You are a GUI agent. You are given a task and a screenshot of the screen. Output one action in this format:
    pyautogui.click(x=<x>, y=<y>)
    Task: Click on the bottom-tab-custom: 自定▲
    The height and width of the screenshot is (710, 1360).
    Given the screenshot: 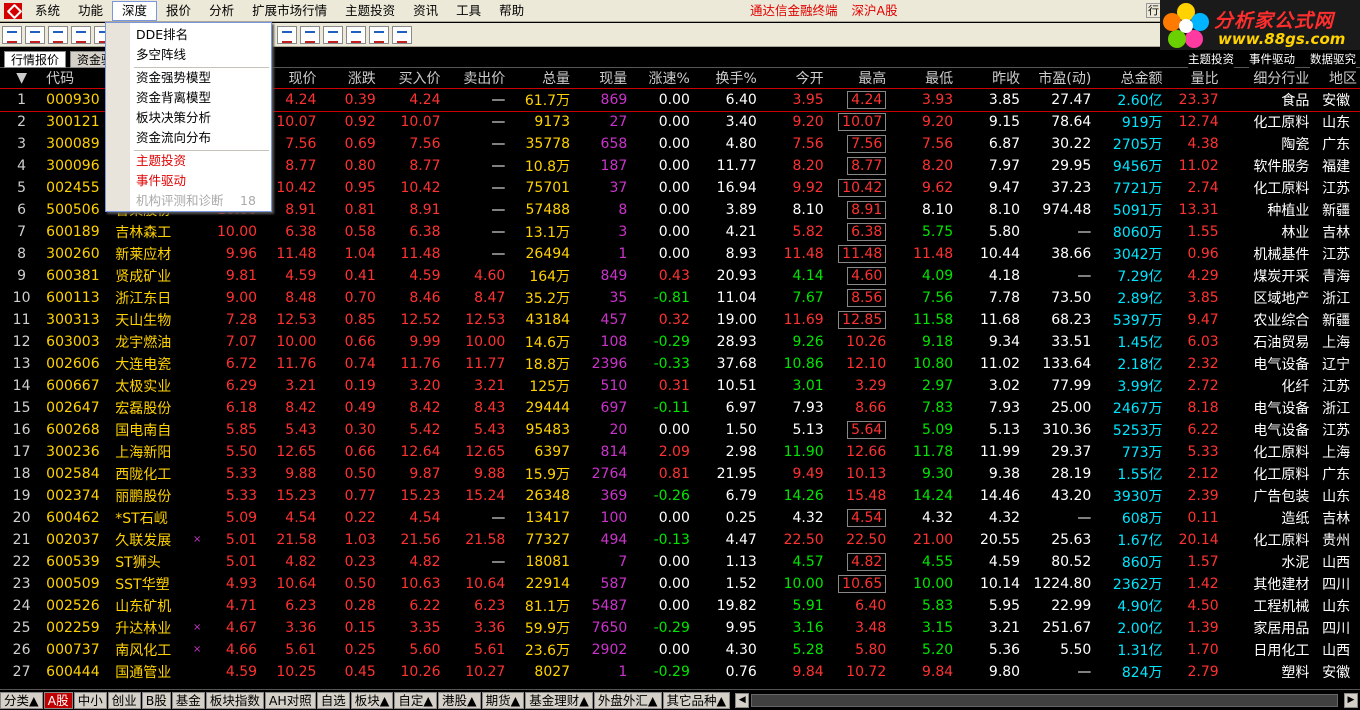 What is the action you would take?
    pyautogui.click(x=416, y=700)
    